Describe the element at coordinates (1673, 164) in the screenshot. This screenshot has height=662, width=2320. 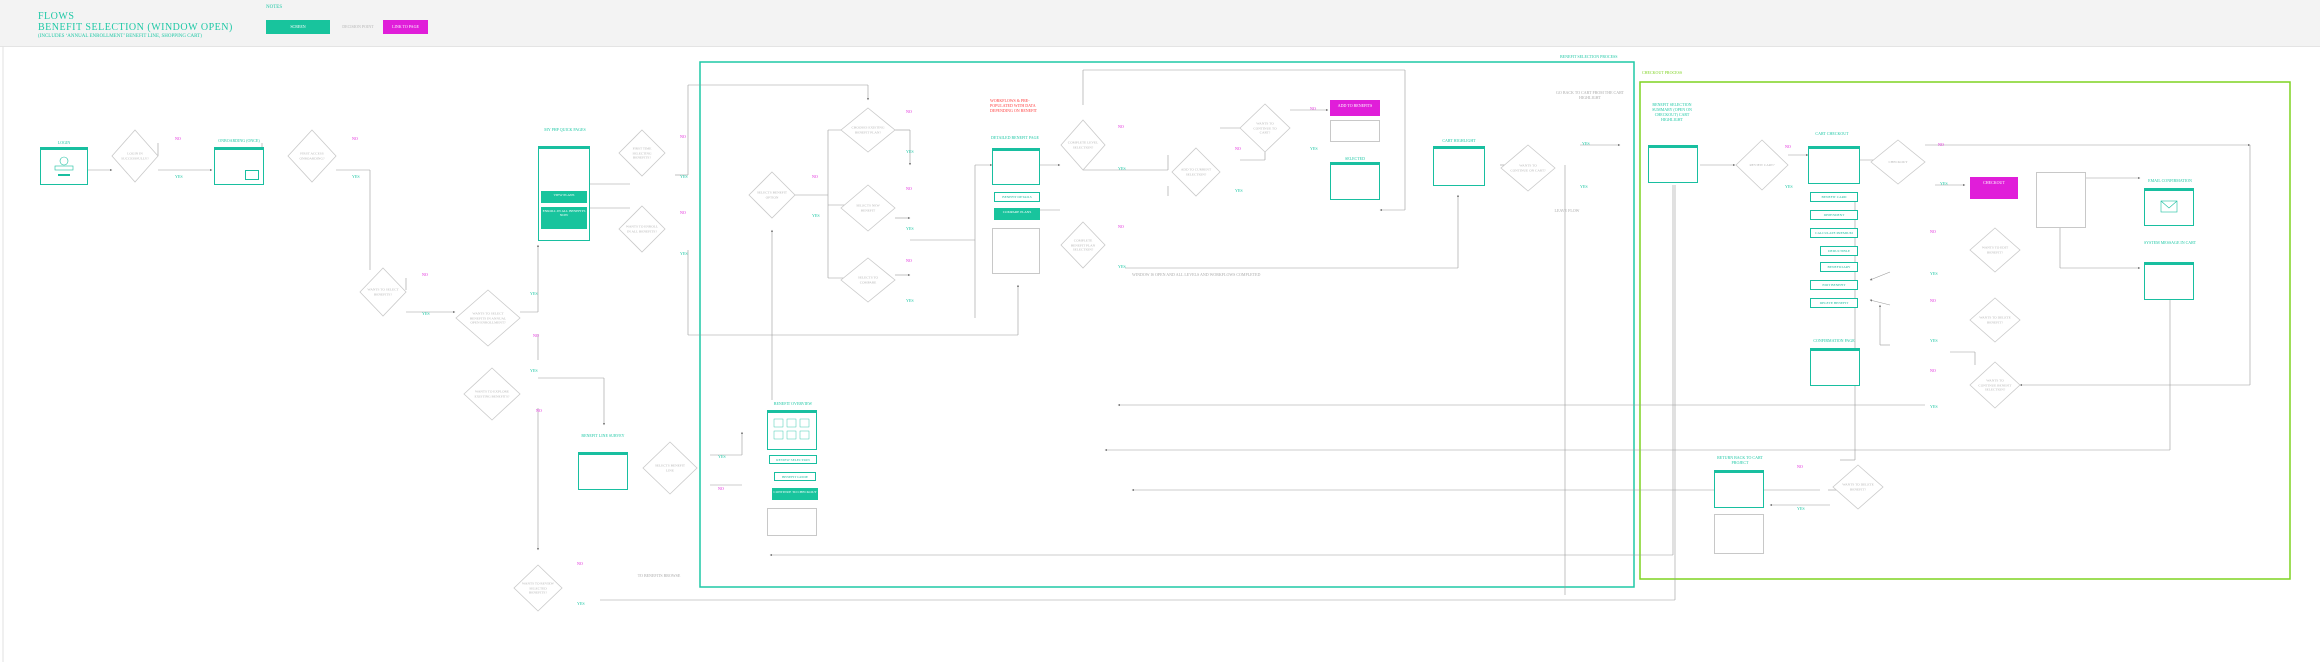
I see `summary-cart-screen` at that location.